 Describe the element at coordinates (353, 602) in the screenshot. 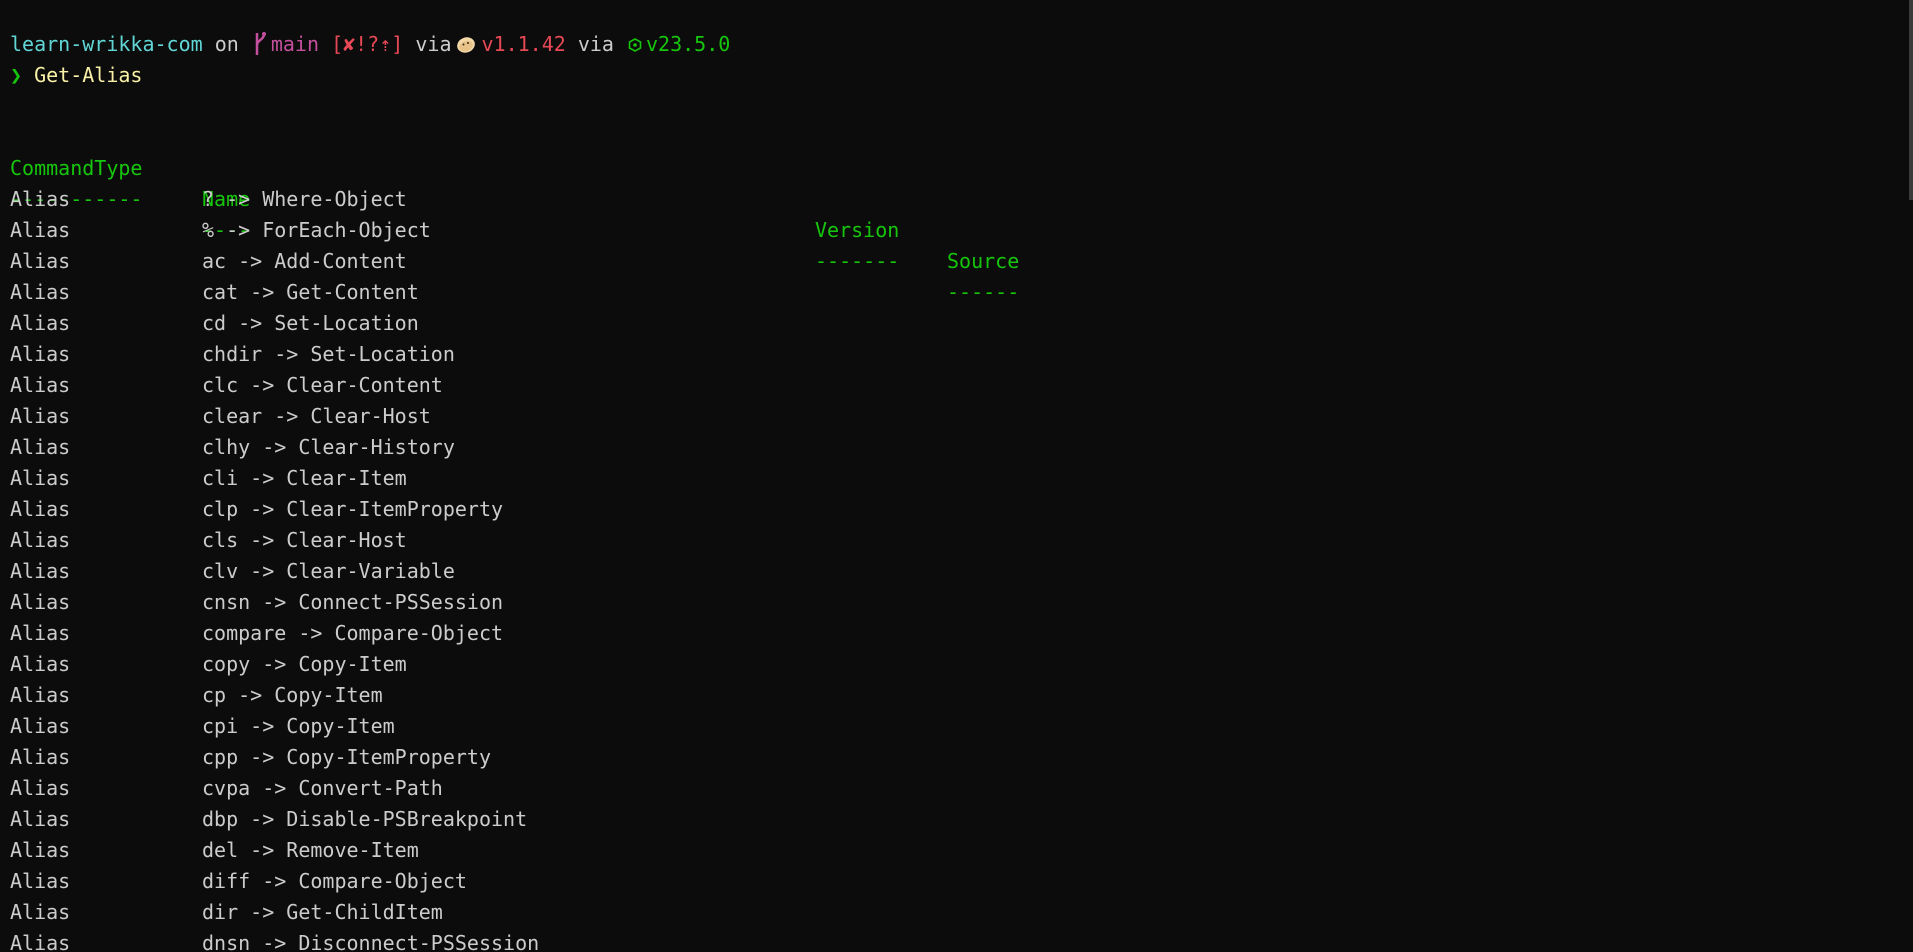

I see `cell-name: cnsn -> Connect-PSSession` at that location.